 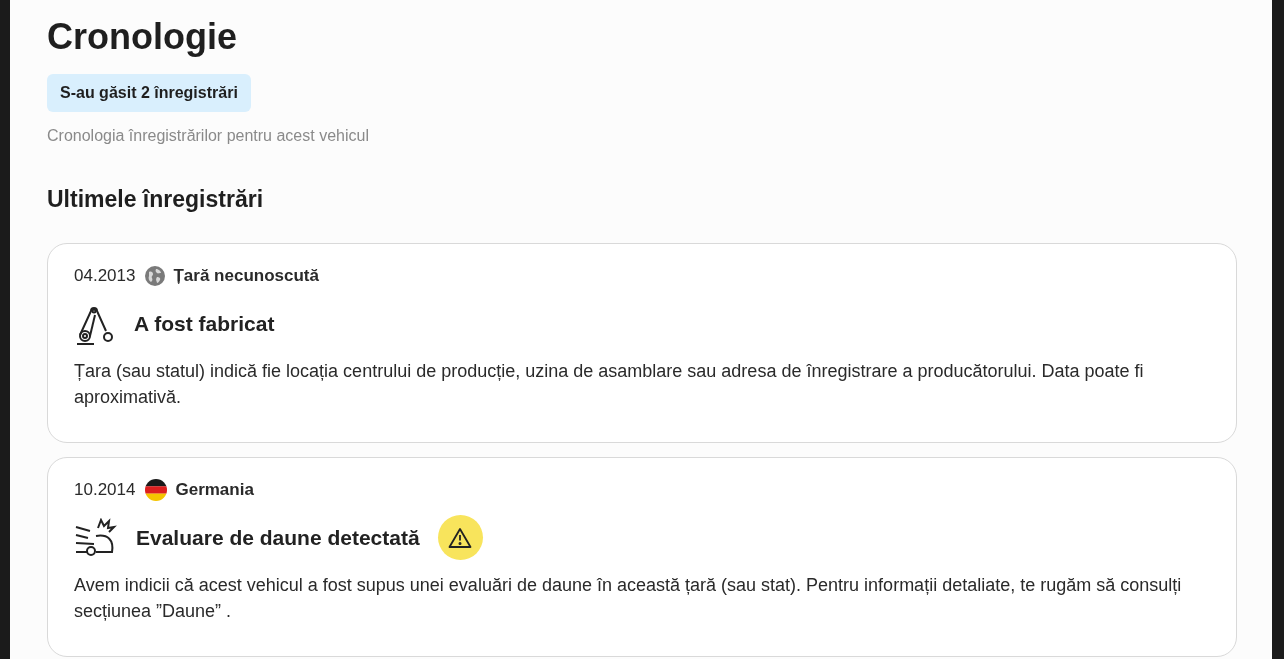 What do you see at coordinates (105, 275) in the screenshot?
I see `record-date: 04.2013` at bounding box center [105, 275].